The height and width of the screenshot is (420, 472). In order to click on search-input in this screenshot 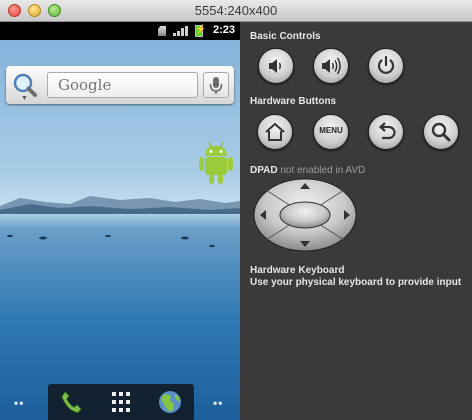, I will do `click(122, 85)`.